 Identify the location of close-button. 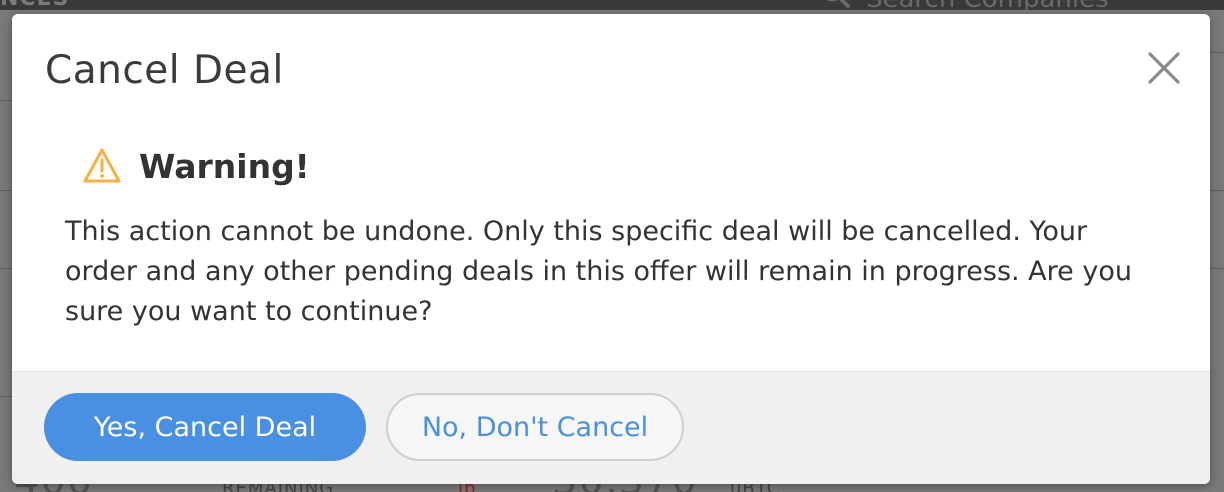
(1164, 68).